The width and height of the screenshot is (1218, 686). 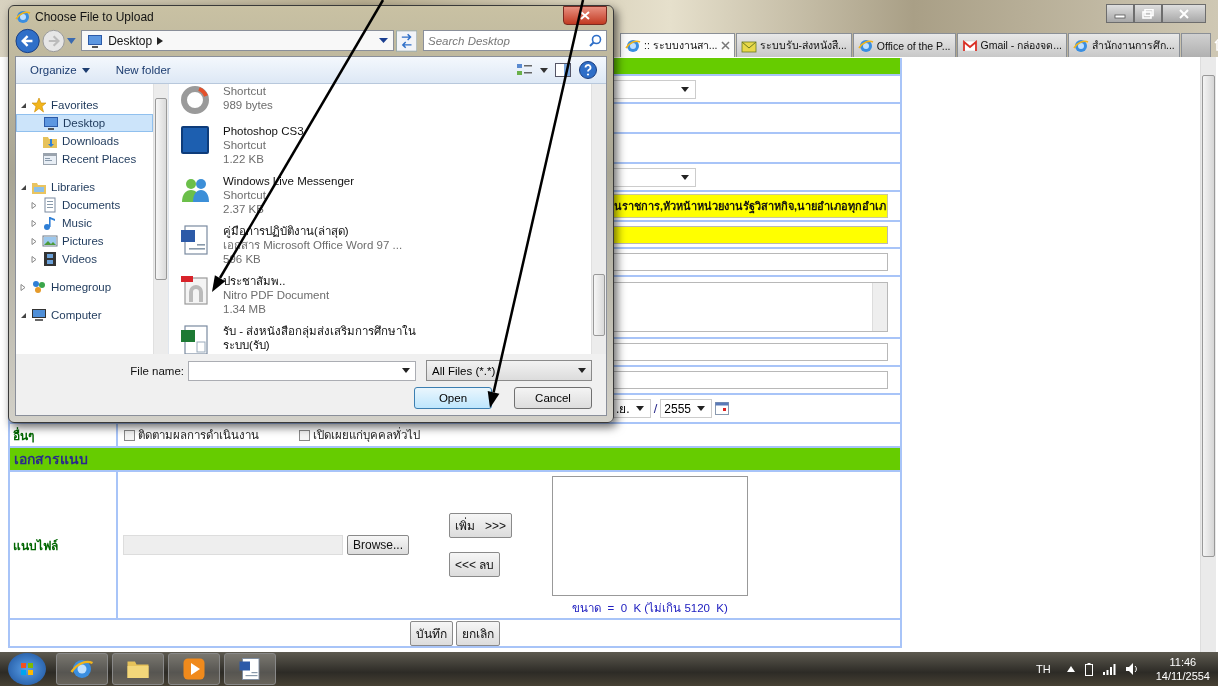 What do you see at coordinates (525, 70) in the screenshot?
I see `view-options-icon` at bounding box center [525, 70].